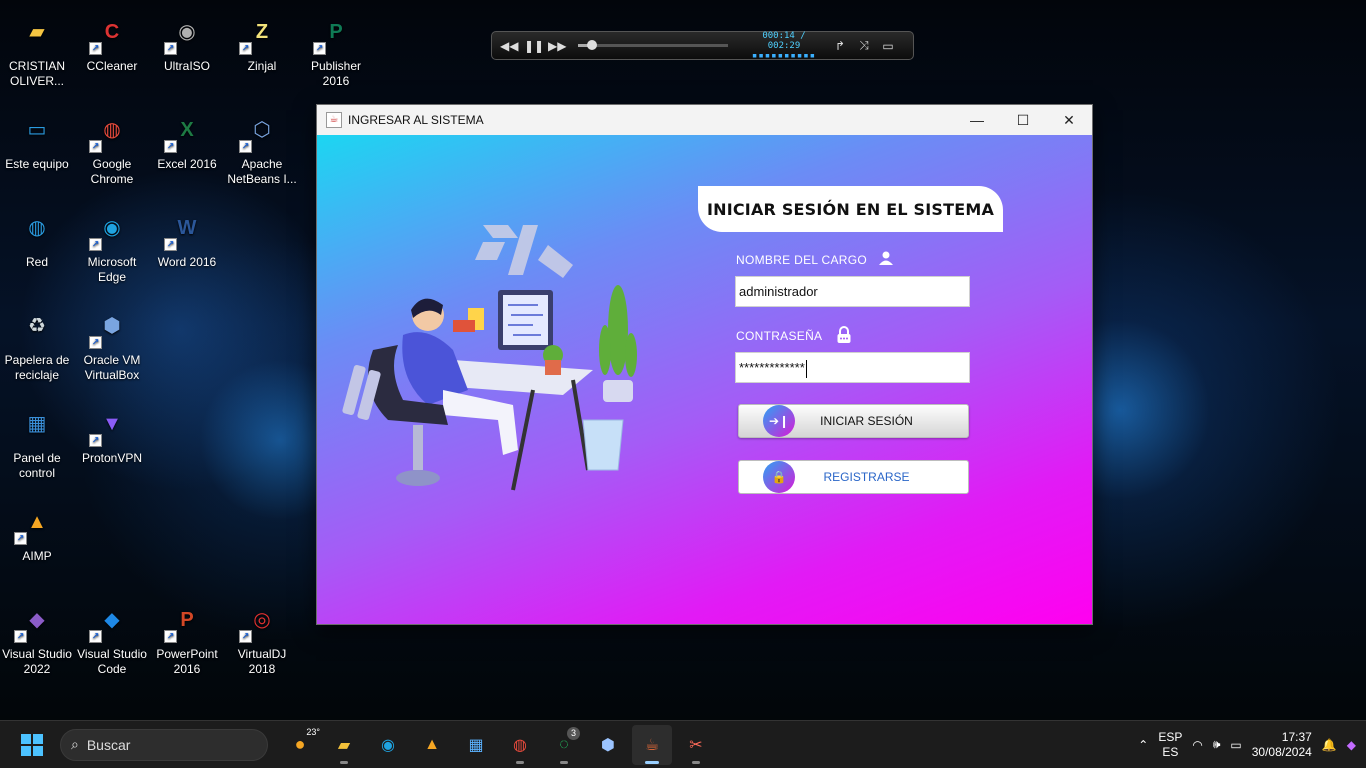  What do you see at coordinates (262, 637) in the screenshot?
I see `desktop-icon: ◎ ↗ VirtualDJ 2018` at bounding box center [262, 637].